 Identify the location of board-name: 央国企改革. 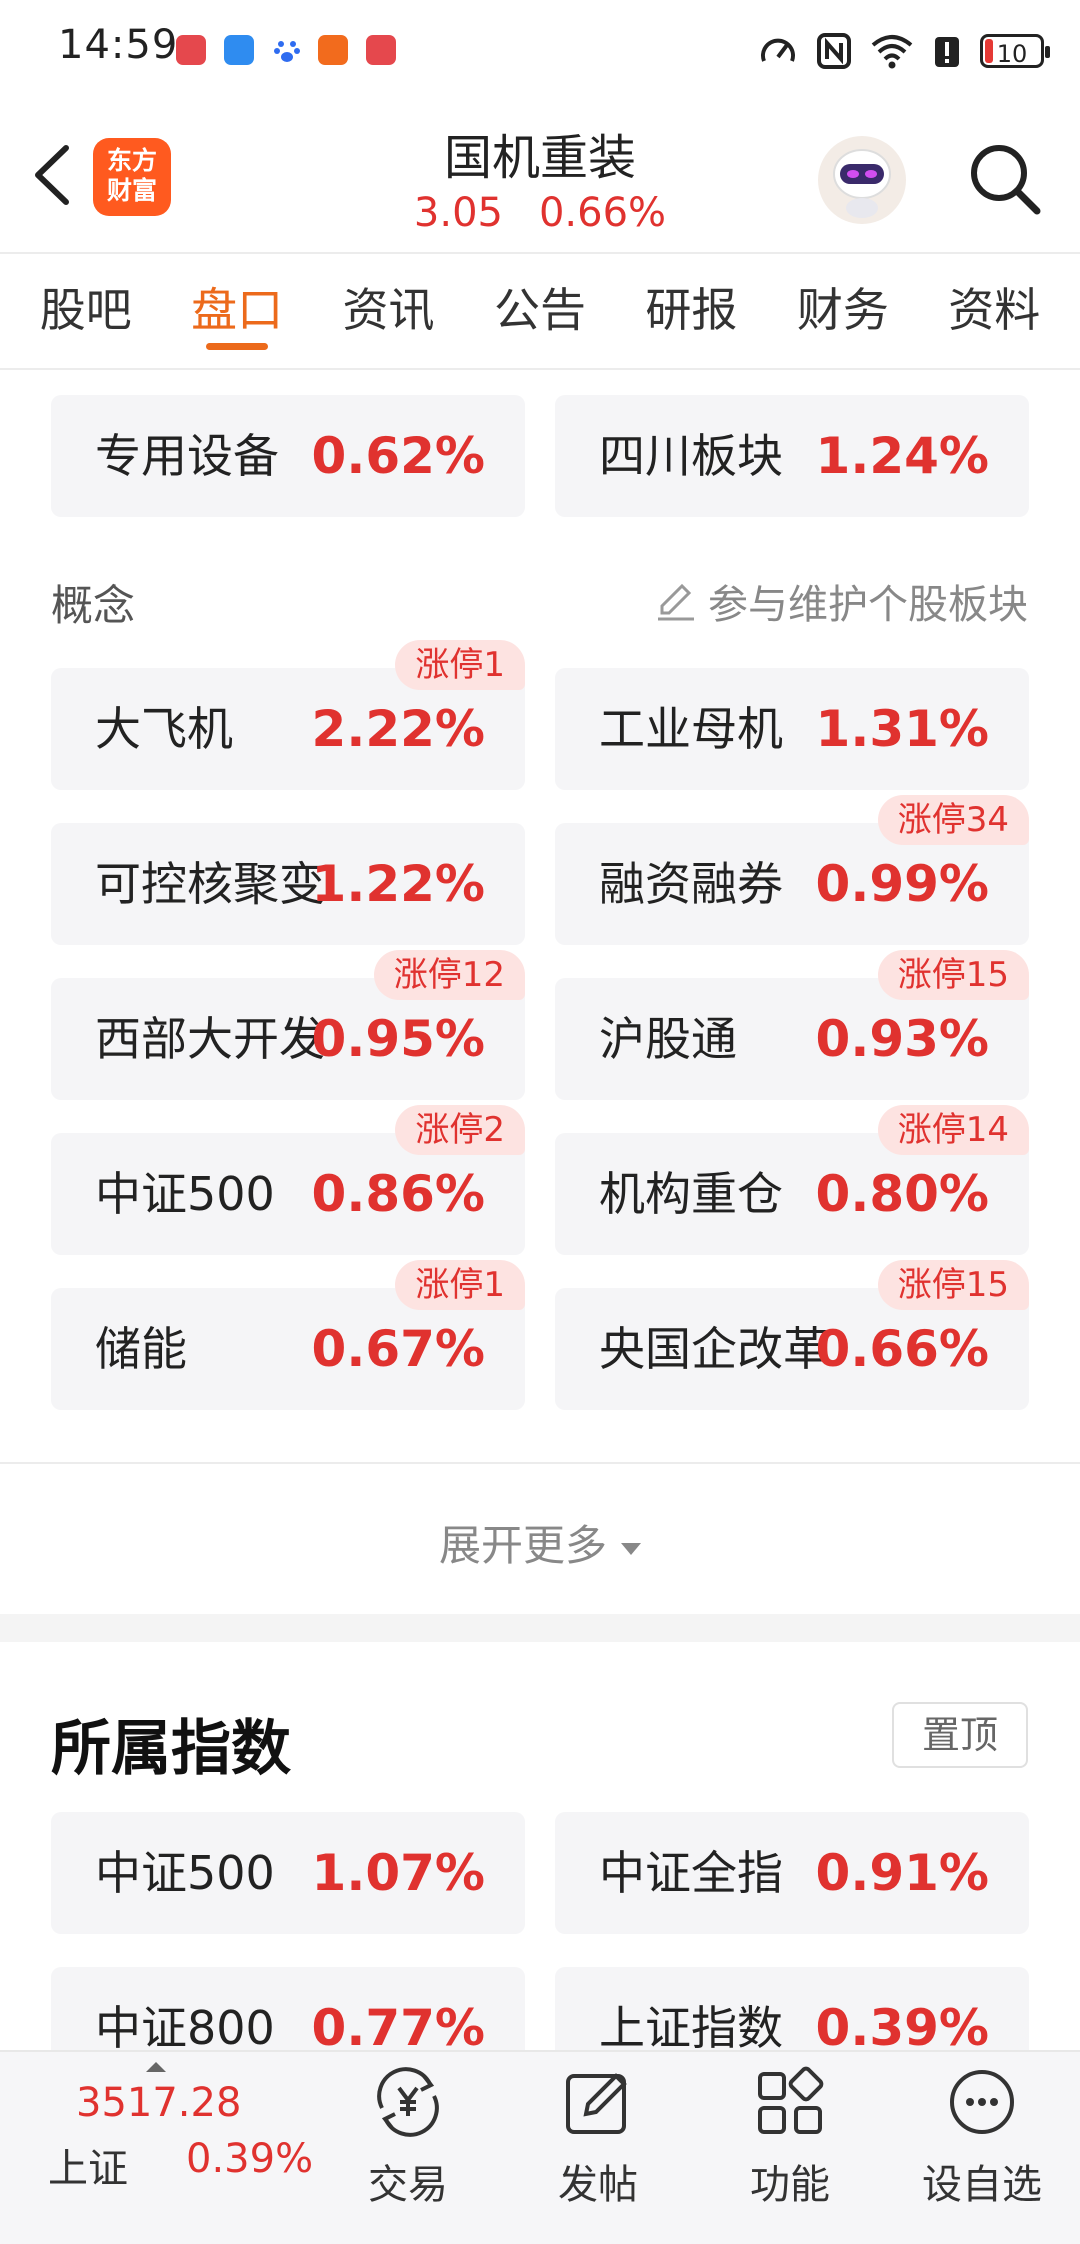
(714, 1349).